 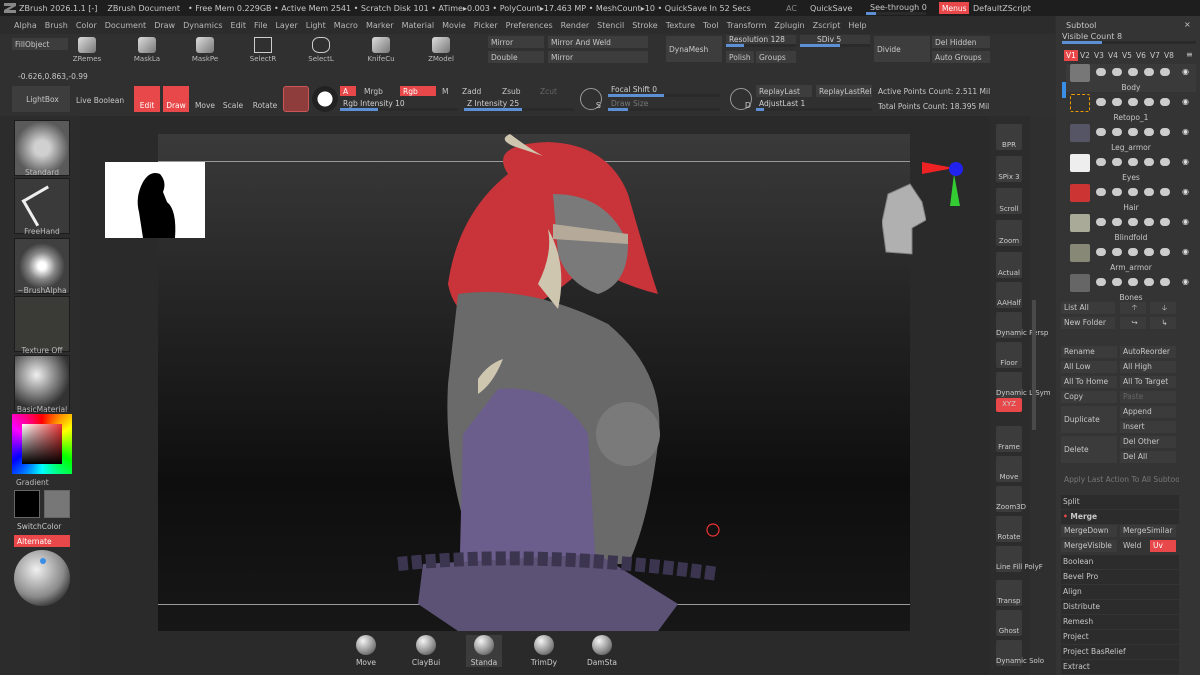 I want to click on menu-movie: Movie, so click(x=454, y=25).